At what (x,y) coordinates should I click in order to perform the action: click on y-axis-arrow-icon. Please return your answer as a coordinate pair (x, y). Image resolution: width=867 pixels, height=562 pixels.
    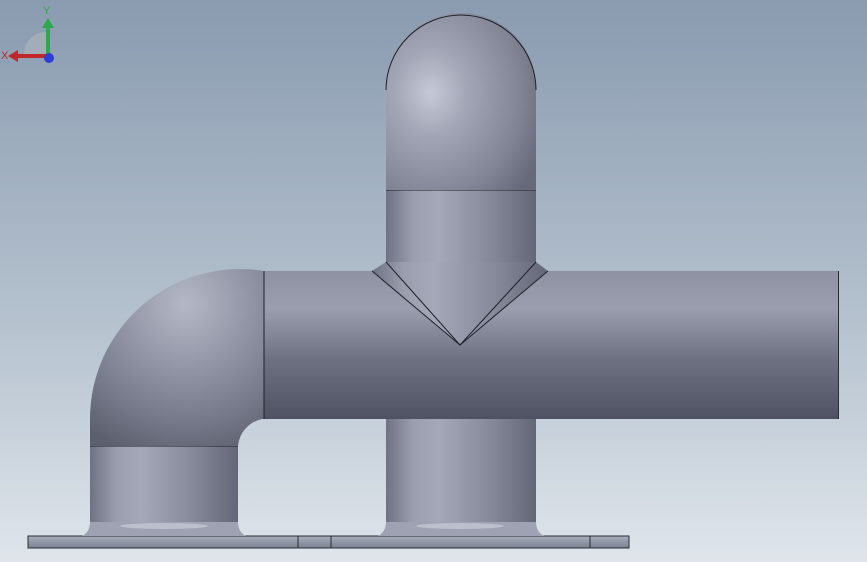
    Looking at the image, I should click on (48, 23).